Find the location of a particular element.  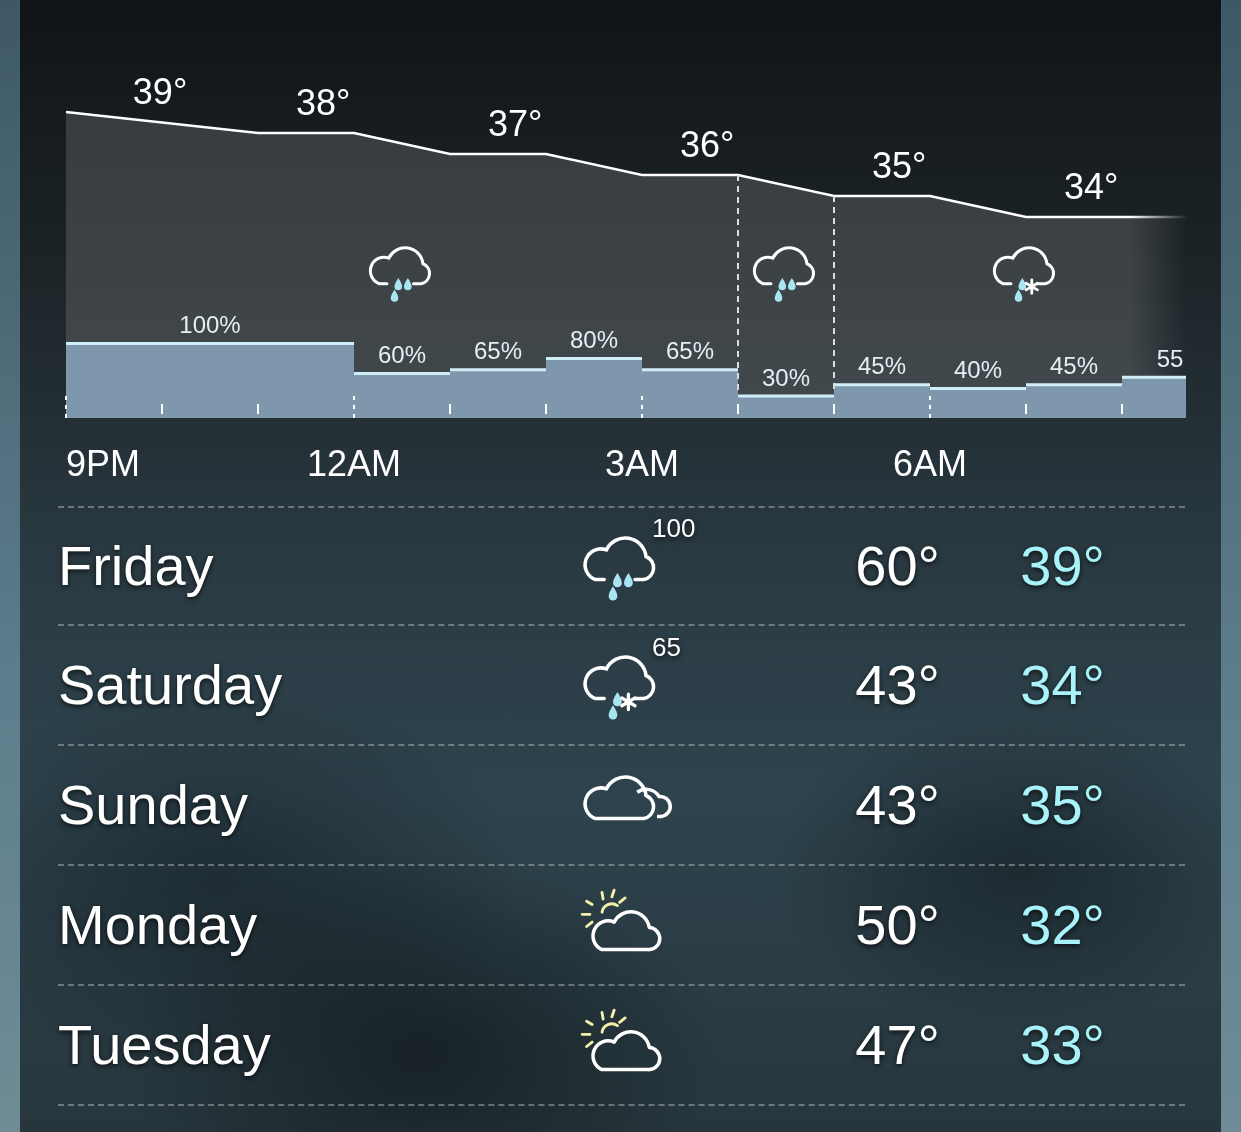

low-temperature: 39° is located at coordinates (1062, 566).